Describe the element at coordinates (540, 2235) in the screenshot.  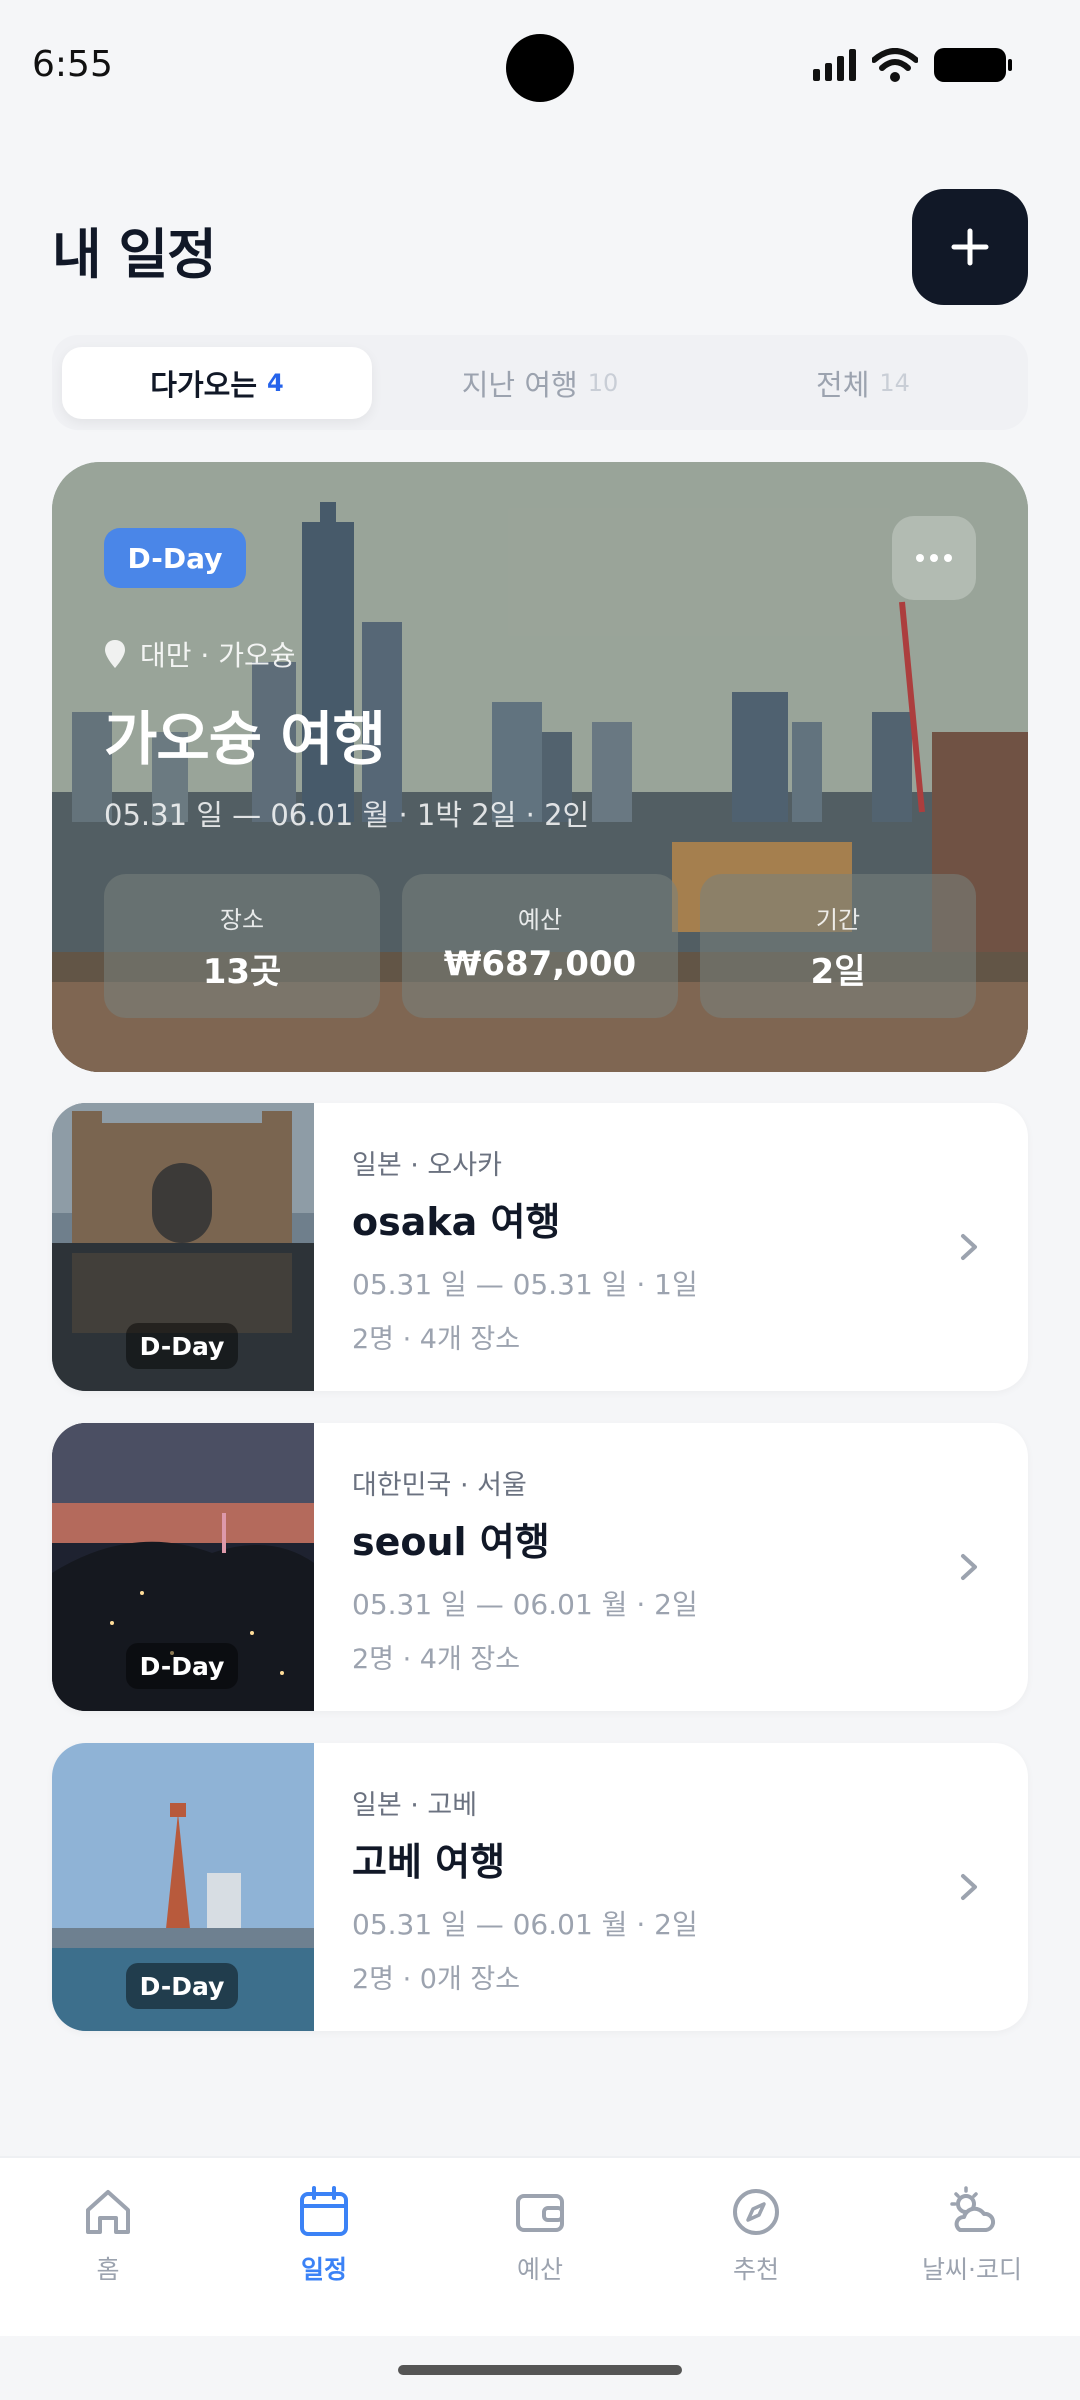
I see `nav-budget: 예산` at that location.